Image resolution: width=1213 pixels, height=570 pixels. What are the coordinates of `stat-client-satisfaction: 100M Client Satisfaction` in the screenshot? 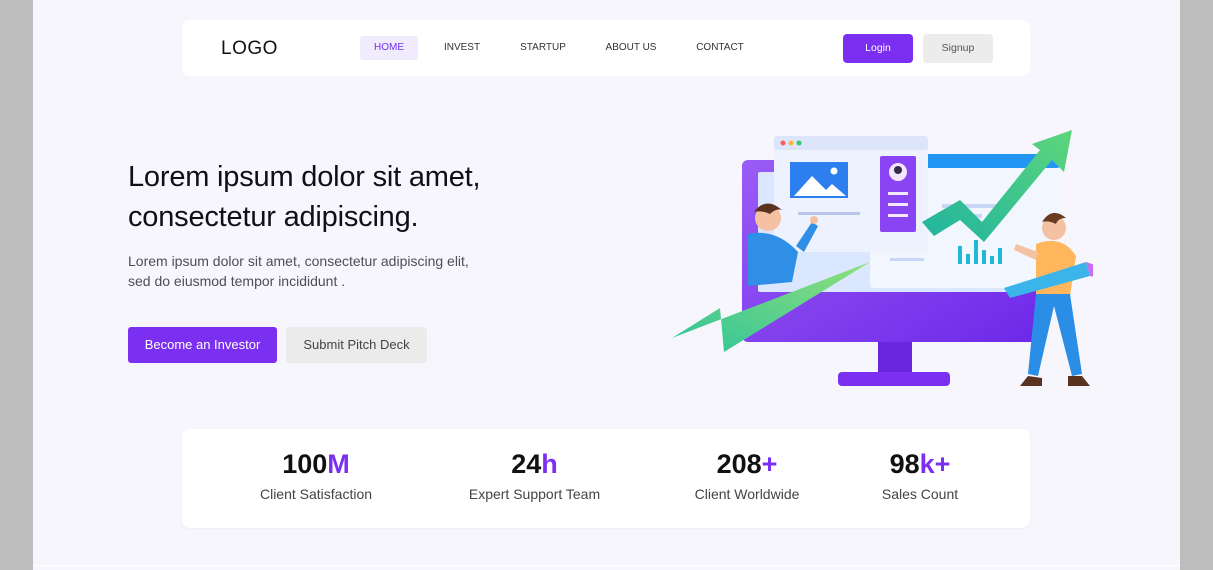 It's located at (316, 476).